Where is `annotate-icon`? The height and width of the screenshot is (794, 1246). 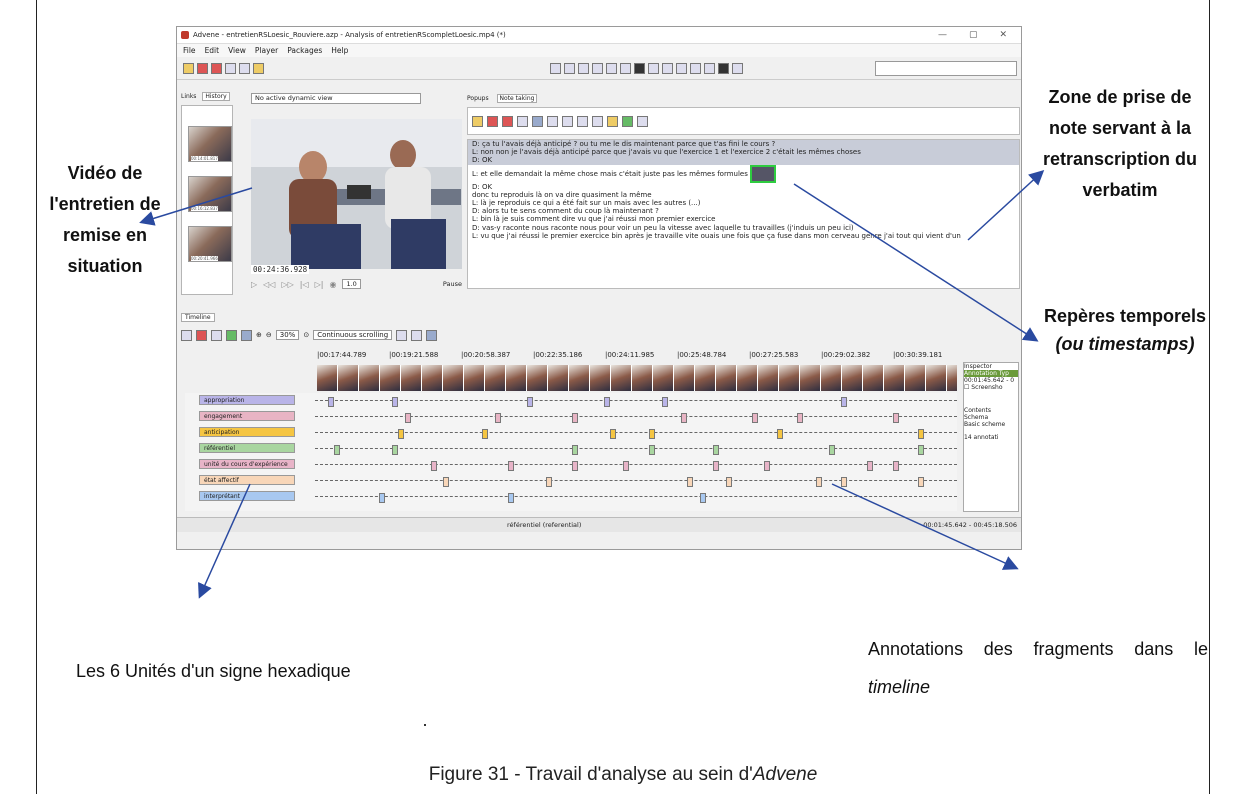 annotate-icon is located at coordinates (522, 121).